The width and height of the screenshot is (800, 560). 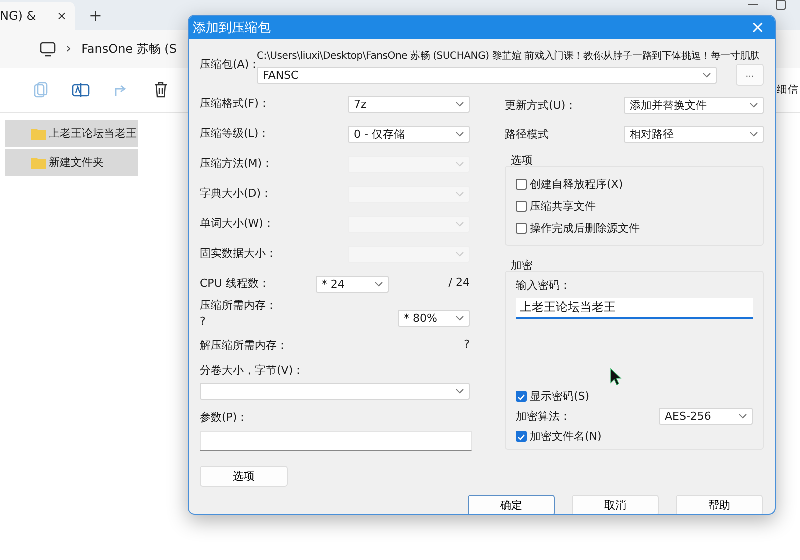 I want to click on field-label: 压缩格式(F)：, so click(x=235, y=103).